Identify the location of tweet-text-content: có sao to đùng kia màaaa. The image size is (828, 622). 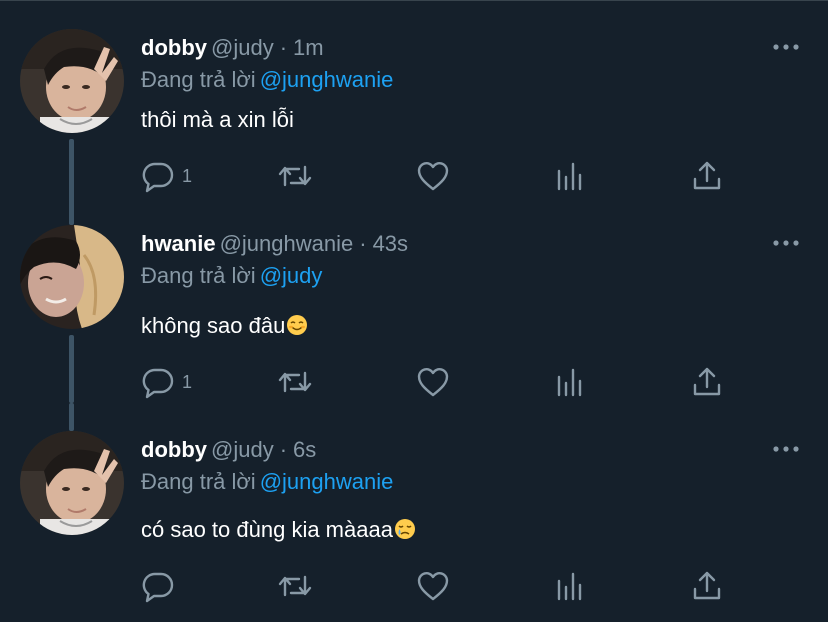
(267, 529).